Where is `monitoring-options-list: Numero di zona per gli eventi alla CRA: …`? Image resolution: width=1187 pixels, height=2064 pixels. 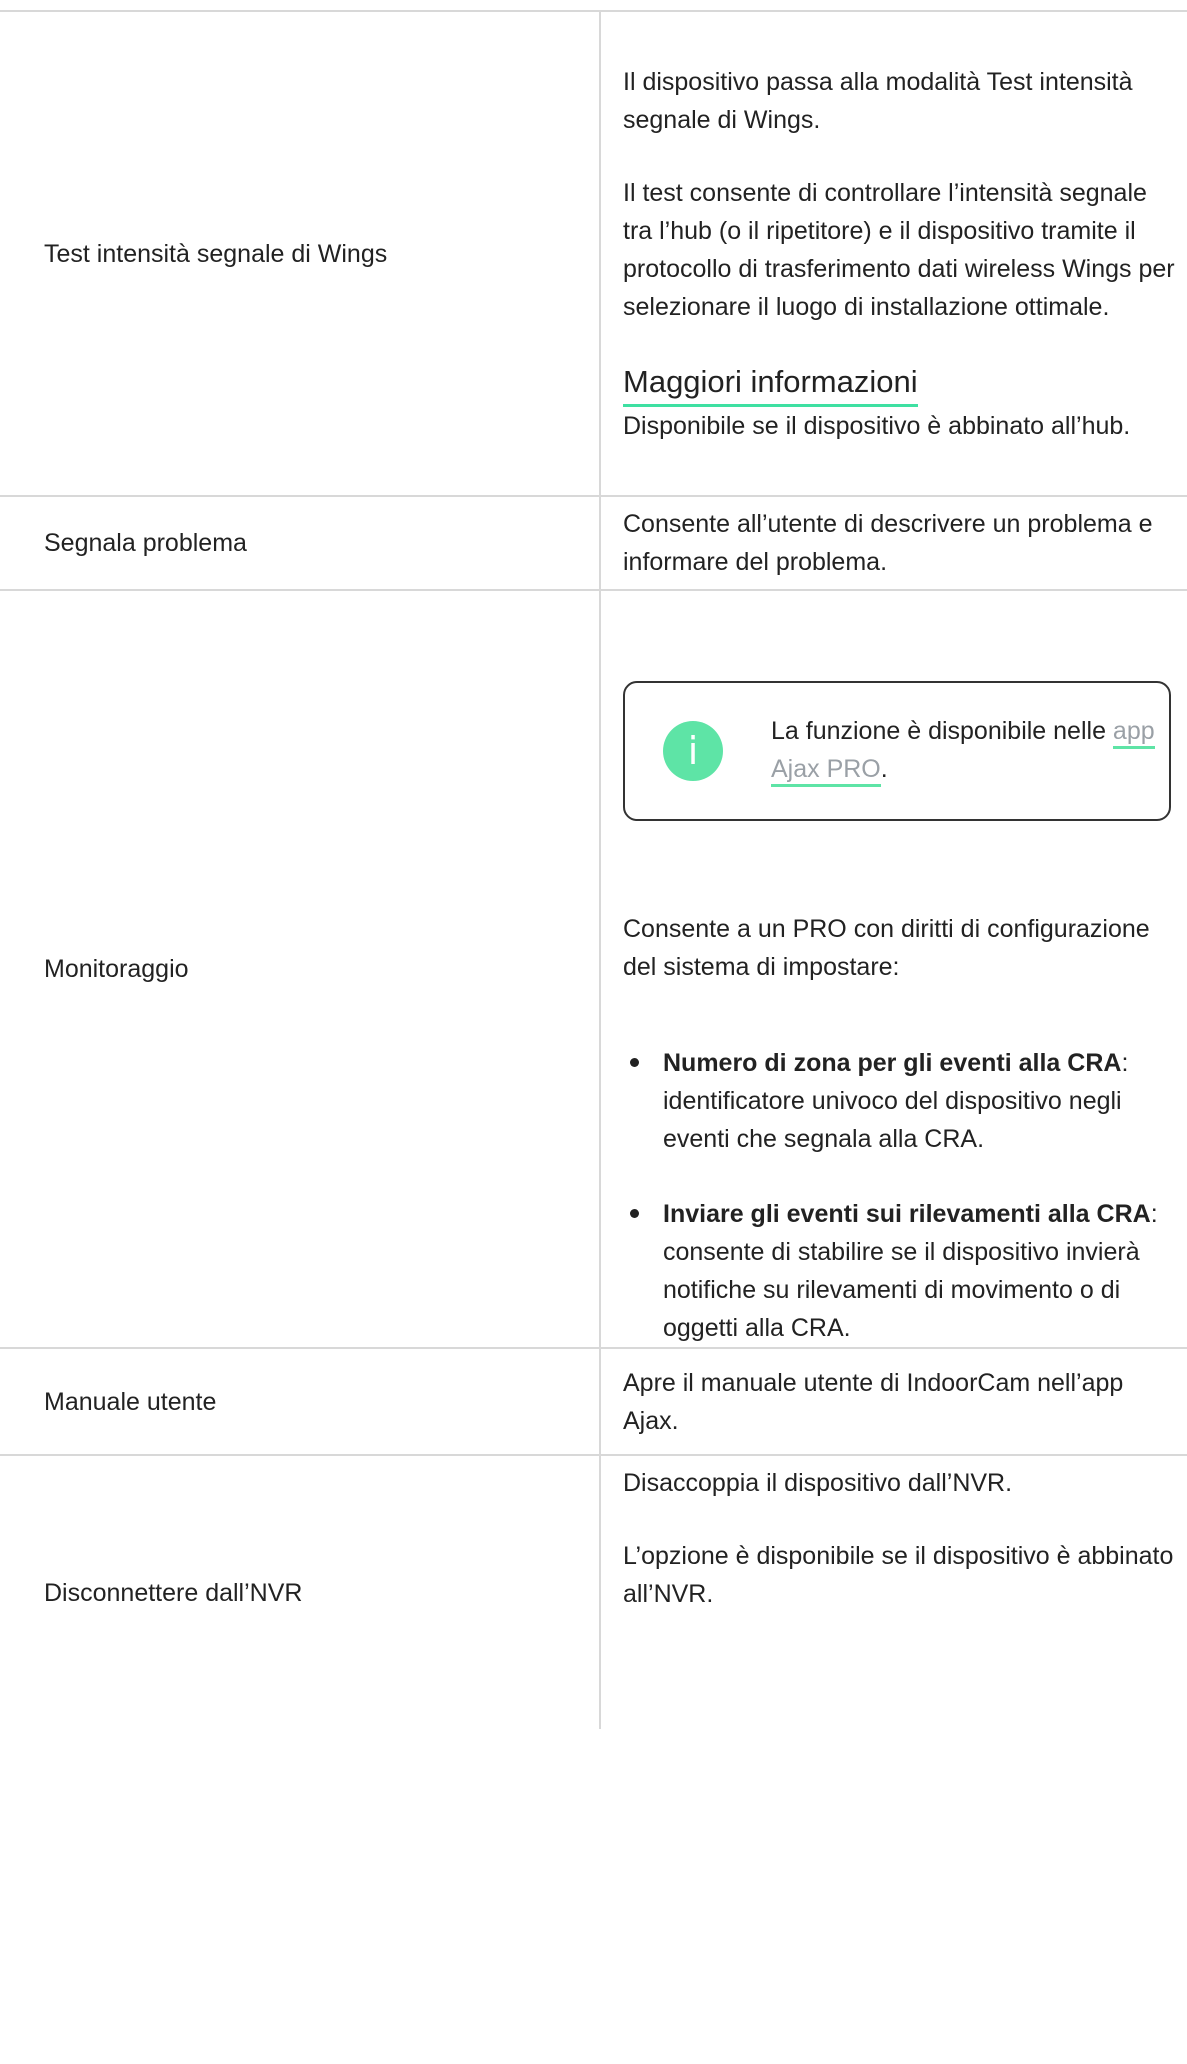 monitoring-options-list: Numero di zona per gli eventi alla CRA: … is located at coordinates (899, 1195).